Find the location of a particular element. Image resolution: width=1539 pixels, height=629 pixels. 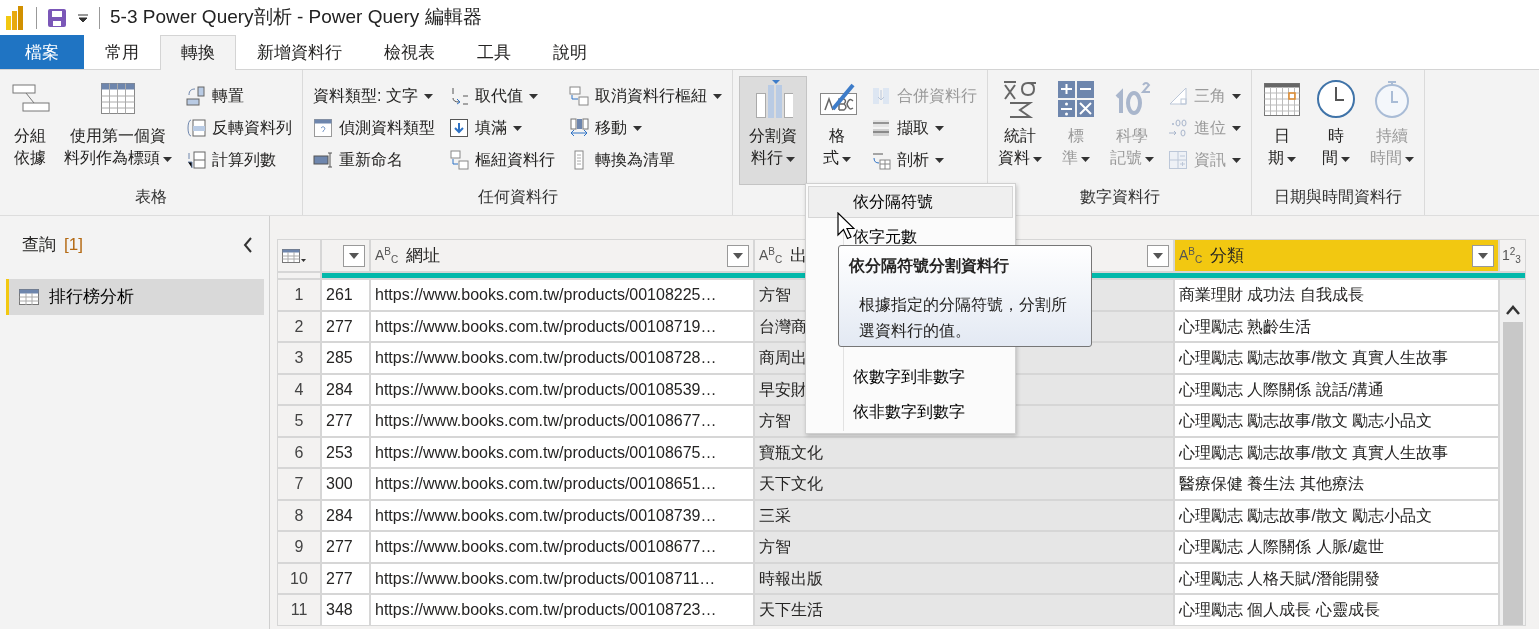

ribbon-tab: 工具 is located at coordinates (494, 52).